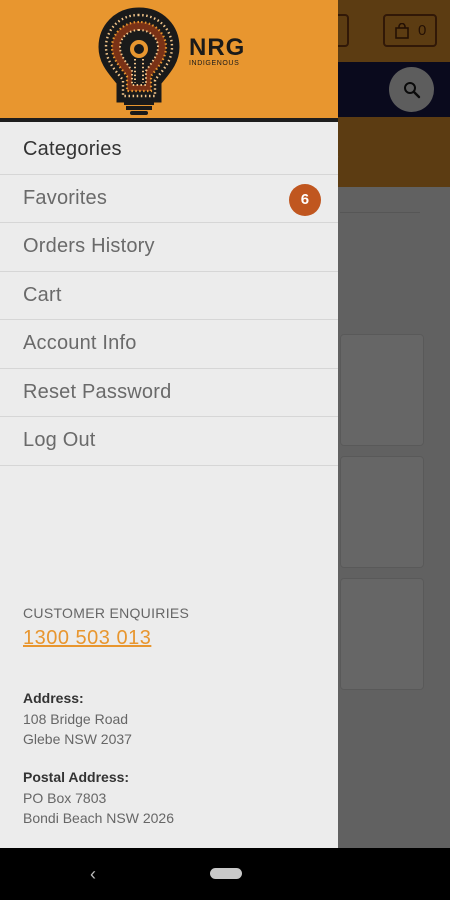 The width and height of the screenshot is (450, 900). What do you see at coordinates (87, 638) in the screenshot?
I see `enquiries-phone-link: 1300 503 013` at bounding box center [87, 638].